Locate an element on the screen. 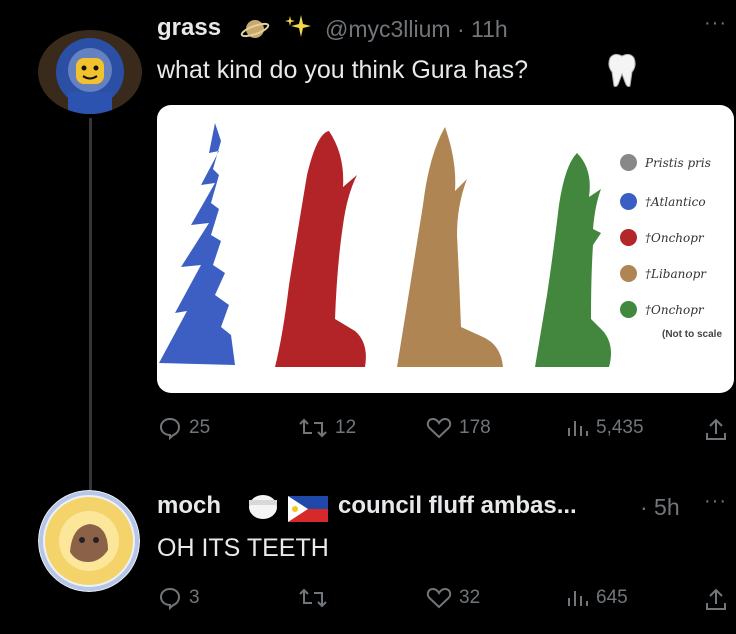 Image resolution: width=736 pixels, height=634 pixels. like-count: 178 is located at coordinates (475, 427).